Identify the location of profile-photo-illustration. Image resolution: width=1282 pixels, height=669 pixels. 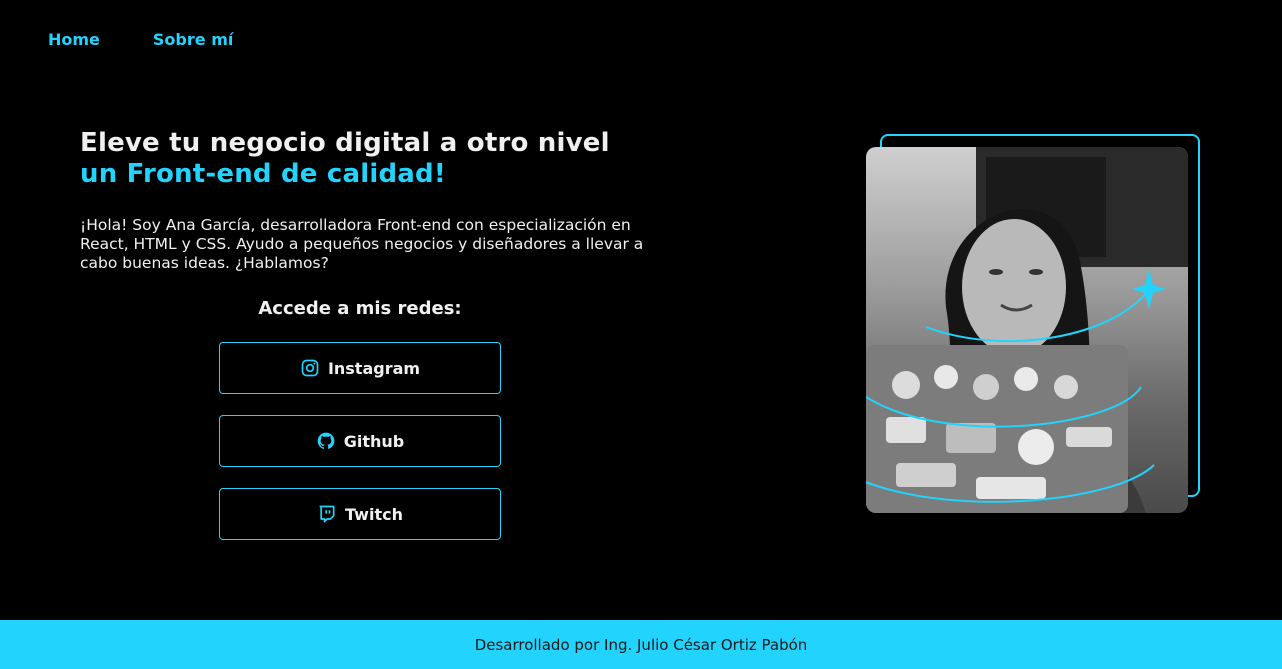
(1027, 330).